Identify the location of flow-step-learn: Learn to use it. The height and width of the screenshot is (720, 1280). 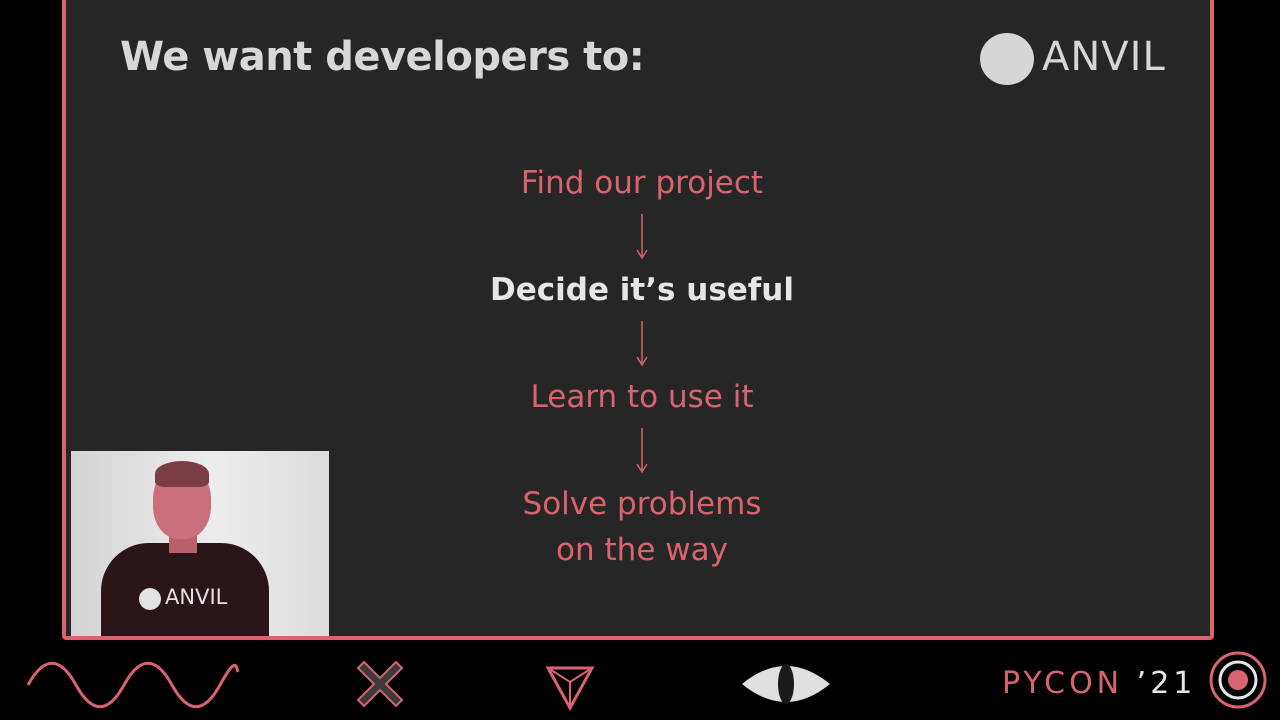
(642, 397).